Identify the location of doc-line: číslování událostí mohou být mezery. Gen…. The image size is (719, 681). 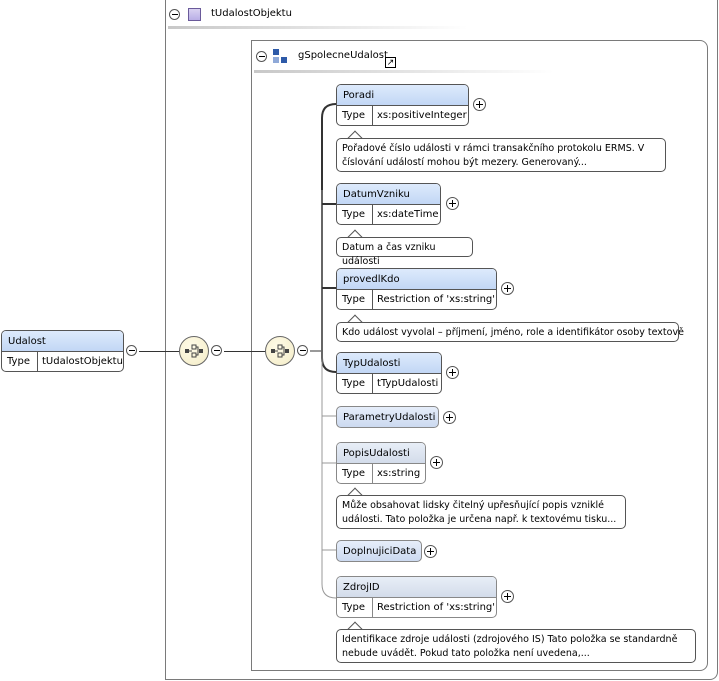
(464, 162).